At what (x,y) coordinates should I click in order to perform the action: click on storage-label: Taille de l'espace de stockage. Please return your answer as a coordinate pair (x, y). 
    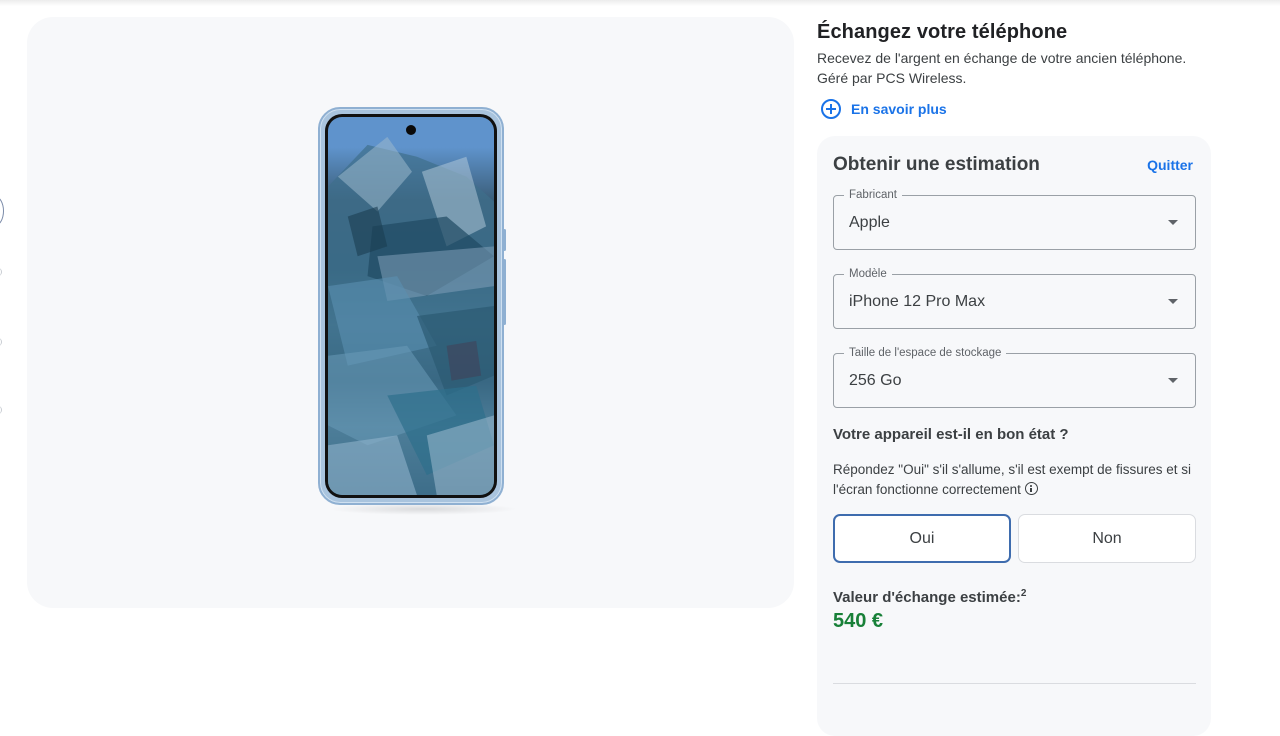
    Looking at the image, I should click on (925, 353).